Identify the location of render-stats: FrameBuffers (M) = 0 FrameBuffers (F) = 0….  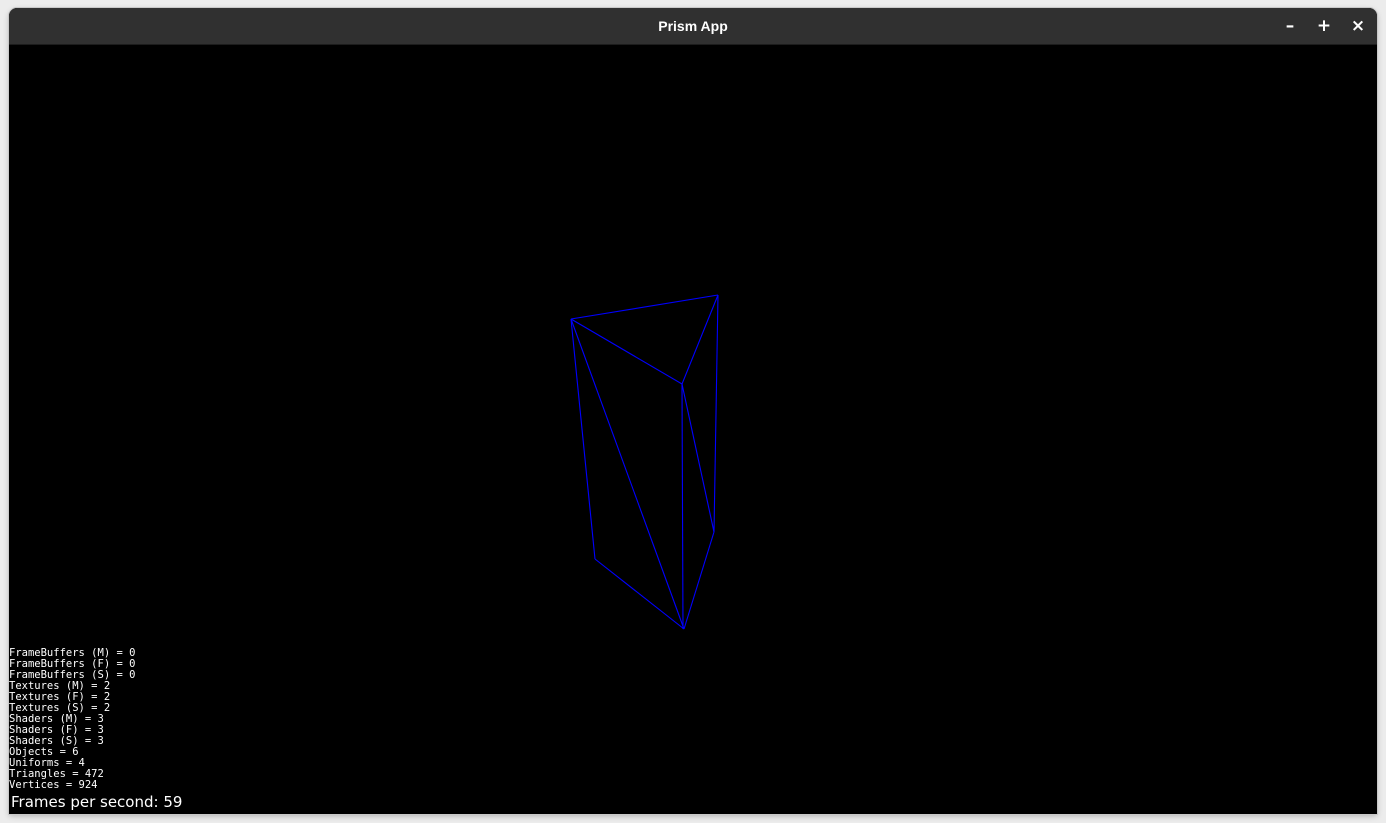
(72, 719).